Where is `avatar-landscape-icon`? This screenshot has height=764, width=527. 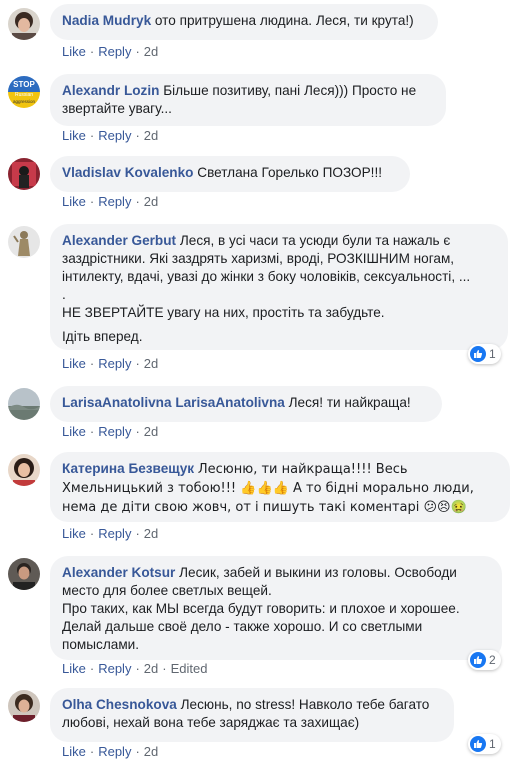 avatar-landscape-icon is located at coordinates (24, 404).